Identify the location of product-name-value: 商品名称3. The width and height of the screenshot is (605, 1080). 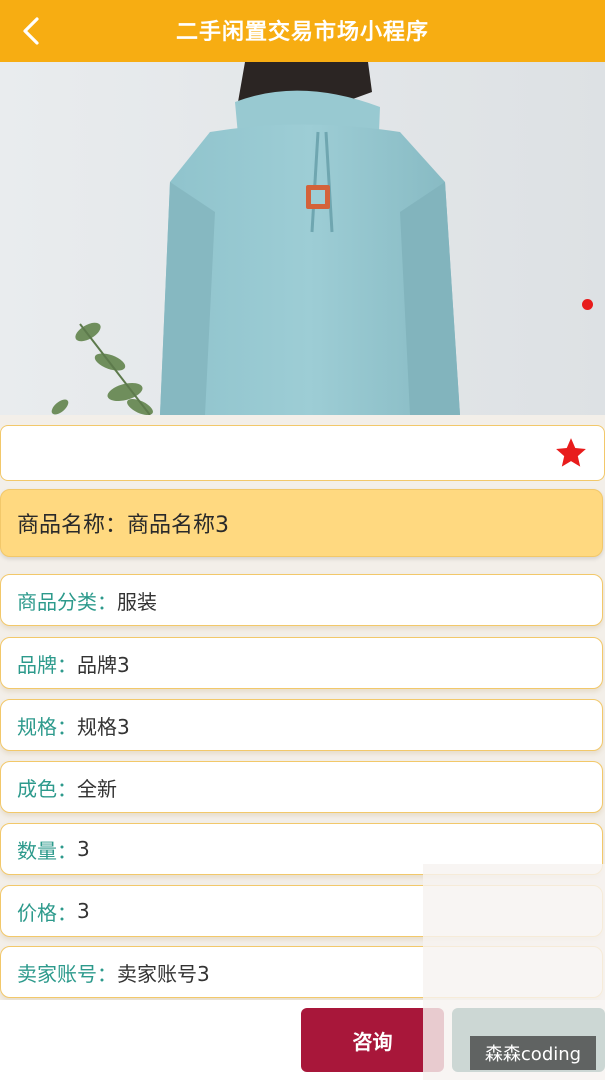
(178, 525).